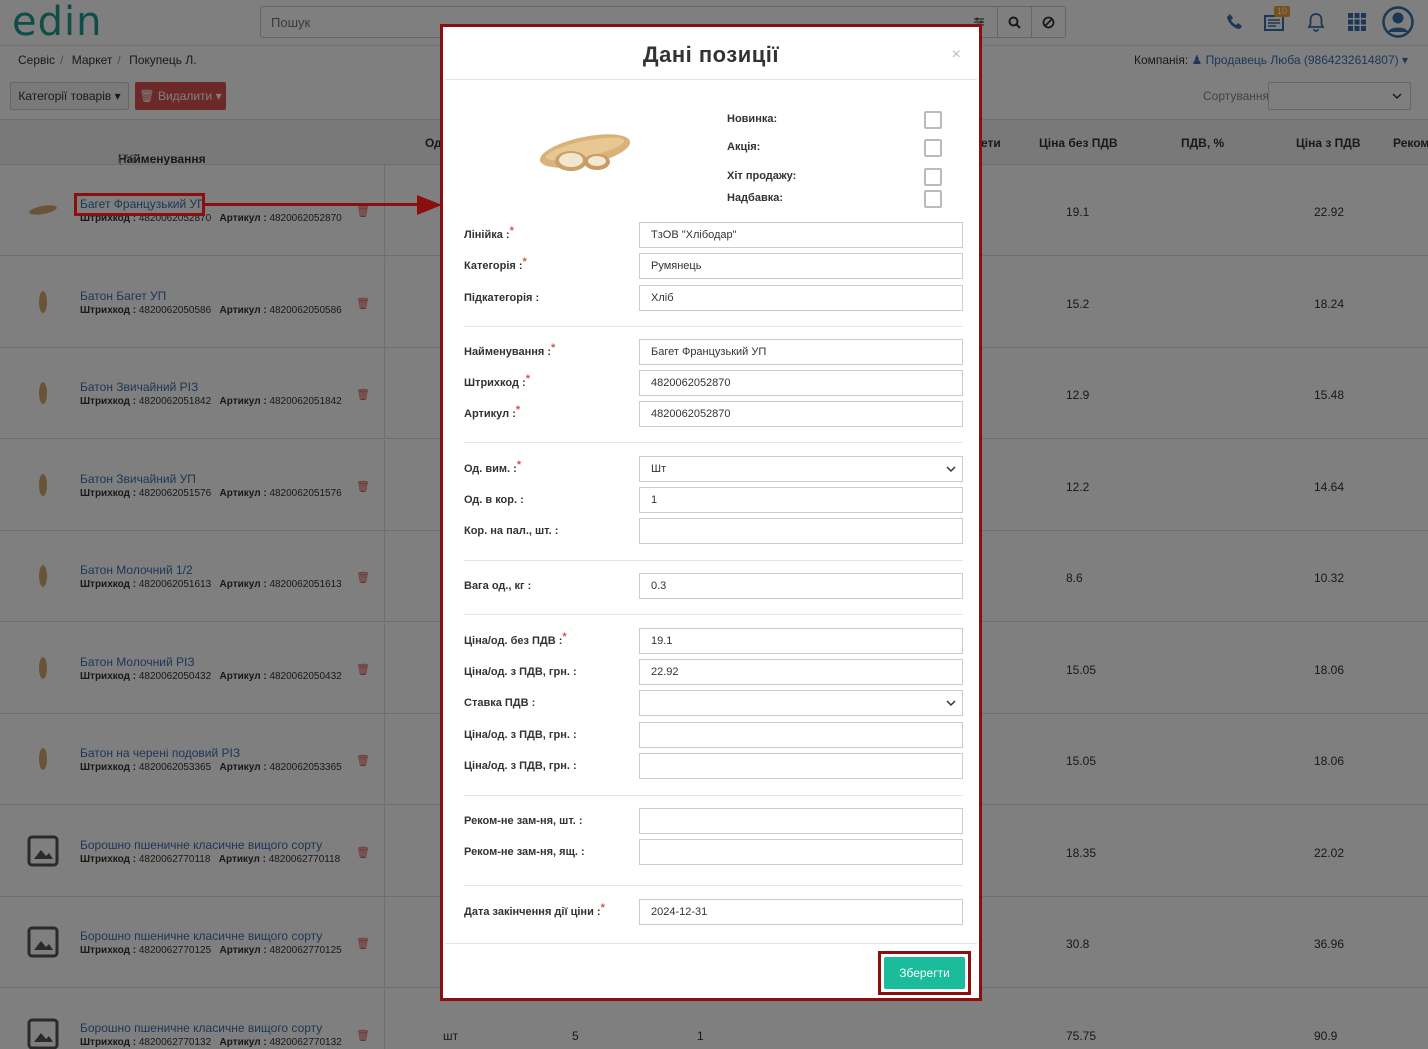 This screenshot has height=1049, width=1428. Describe the element at coordinates (524, 852) in the screenshot. I see `recom-box-label: Реком-не зам-ня, ящ. :` at that location.